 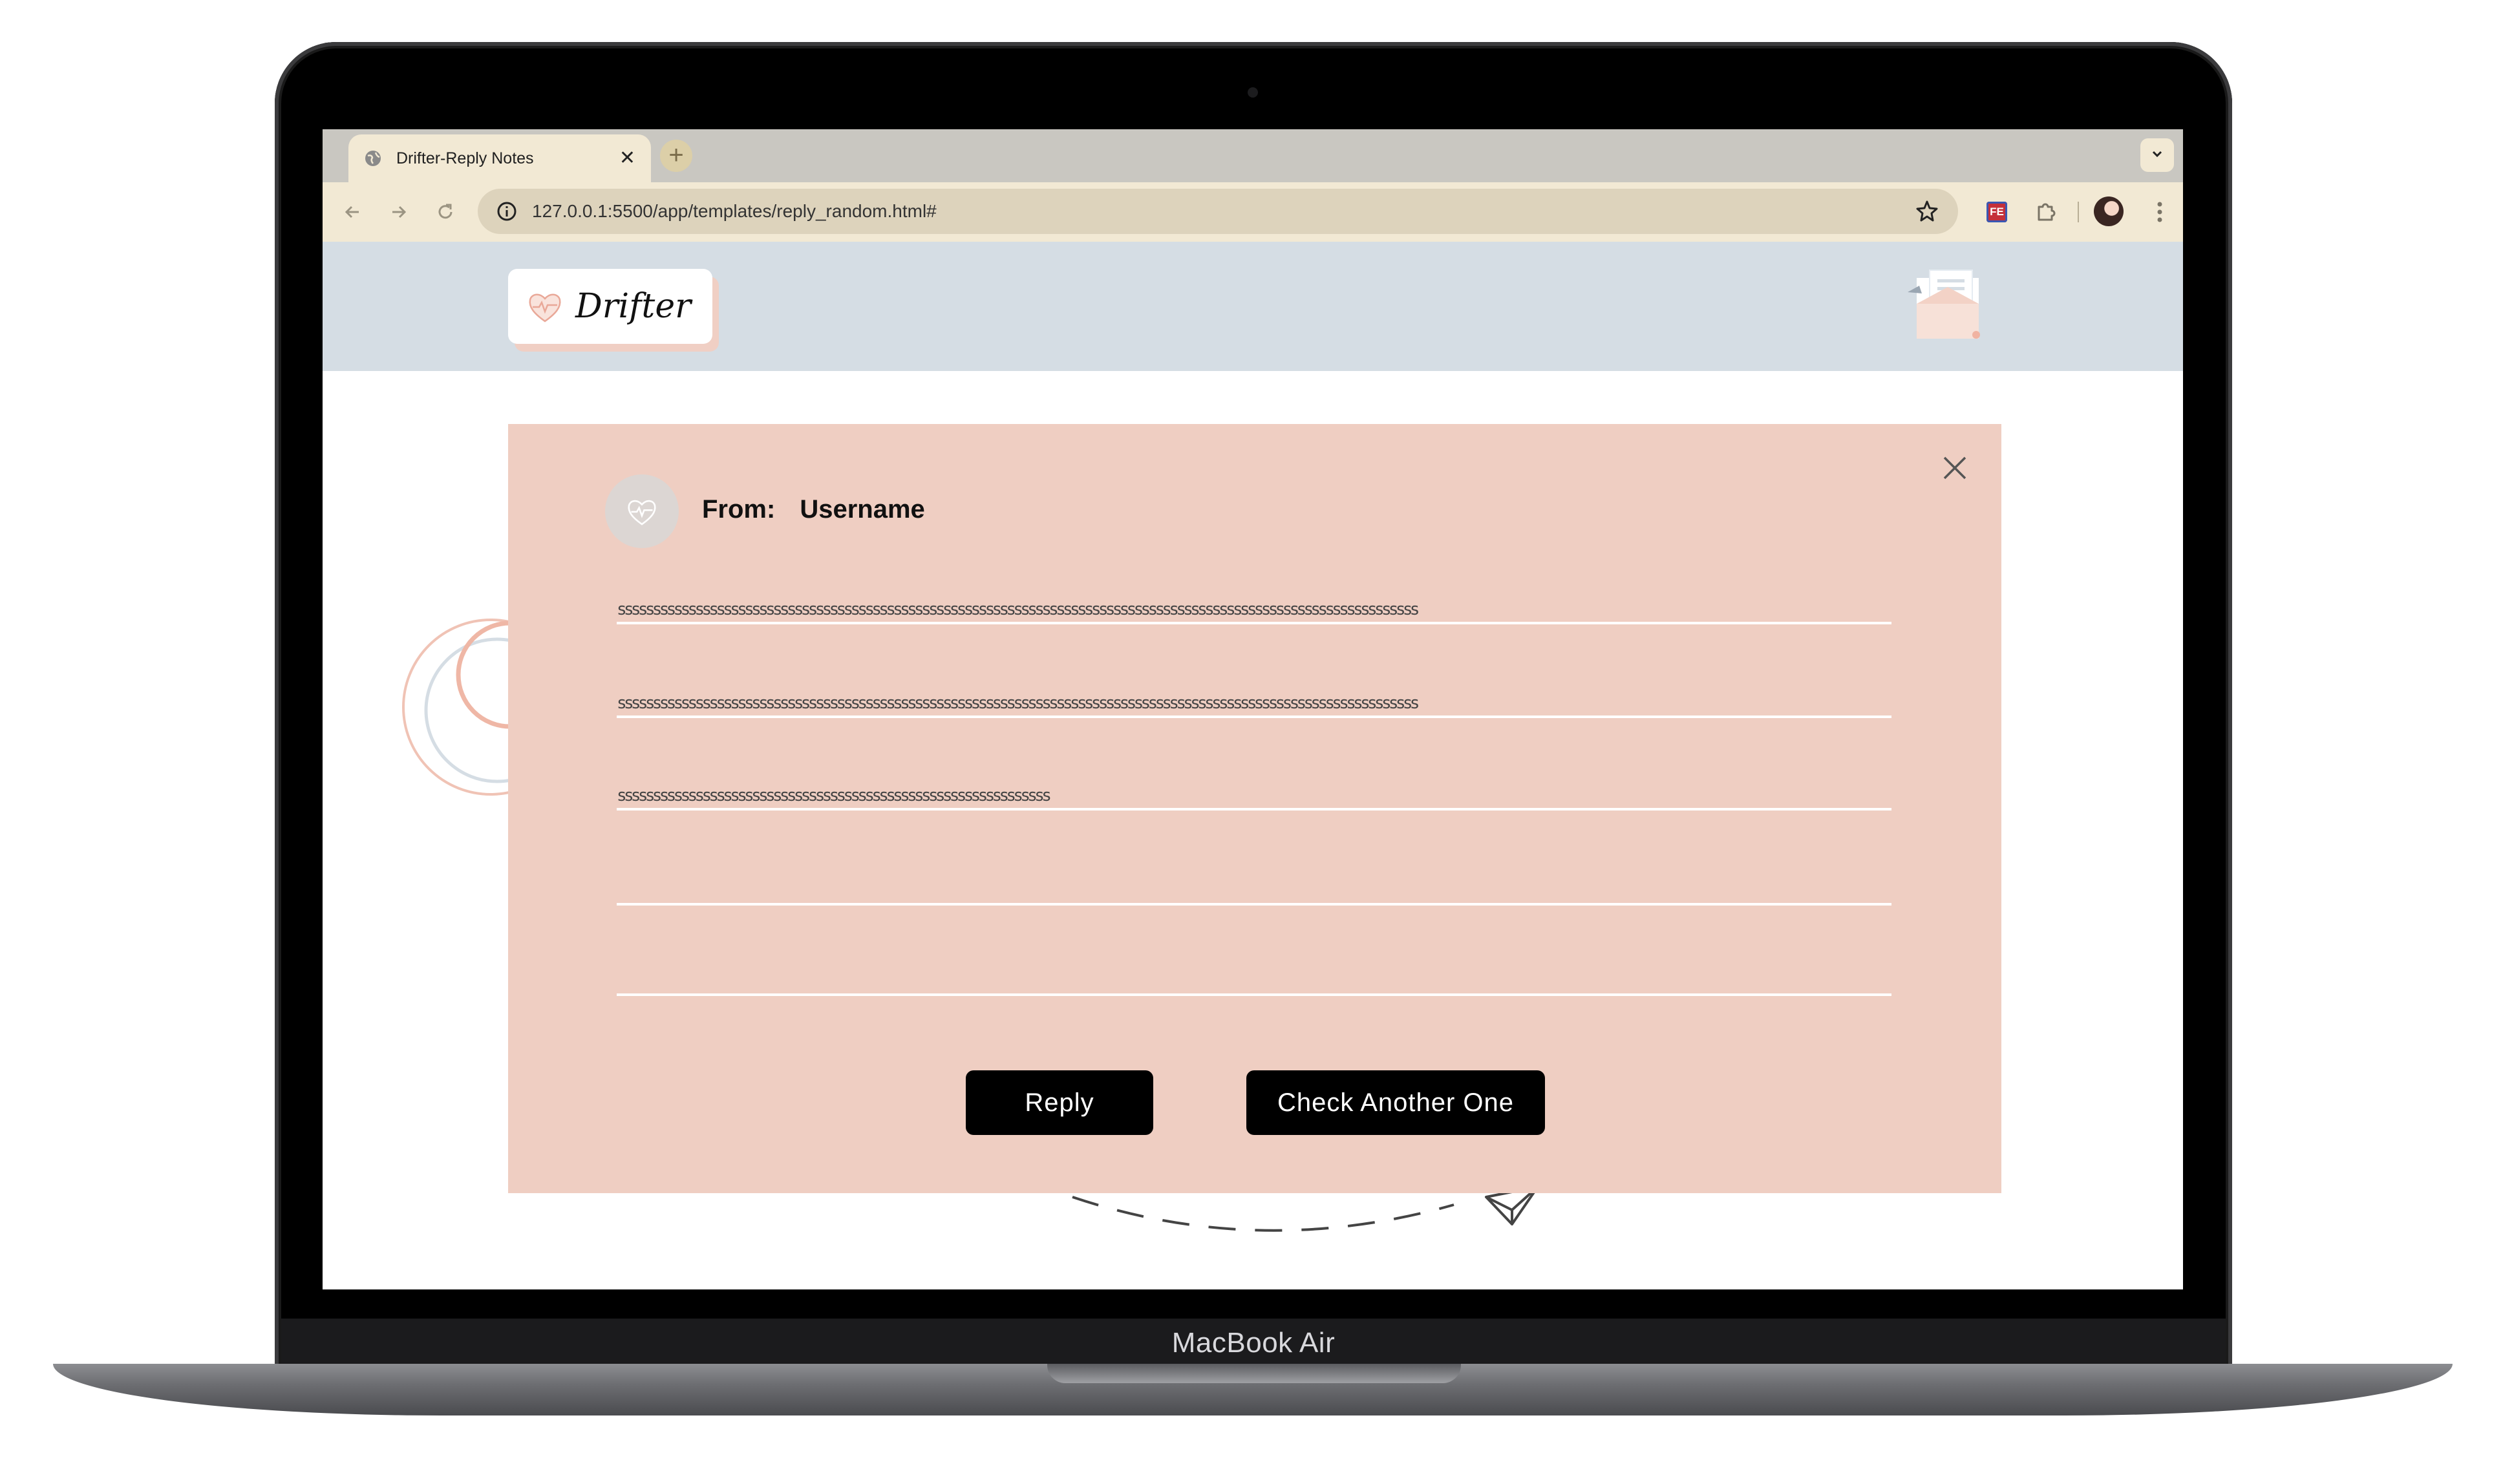 I want to click on extension-fe-icon: FE, so click(x=1996, y=212).